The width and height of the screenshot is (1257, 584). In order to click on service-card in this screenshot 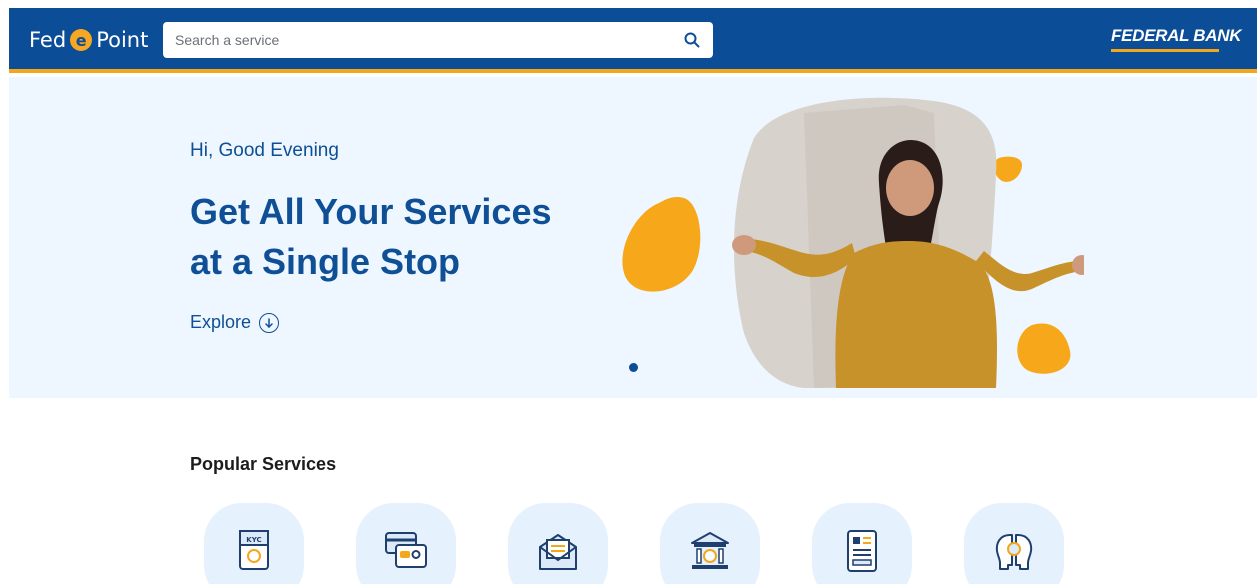, I will do `click(406, 543)`.